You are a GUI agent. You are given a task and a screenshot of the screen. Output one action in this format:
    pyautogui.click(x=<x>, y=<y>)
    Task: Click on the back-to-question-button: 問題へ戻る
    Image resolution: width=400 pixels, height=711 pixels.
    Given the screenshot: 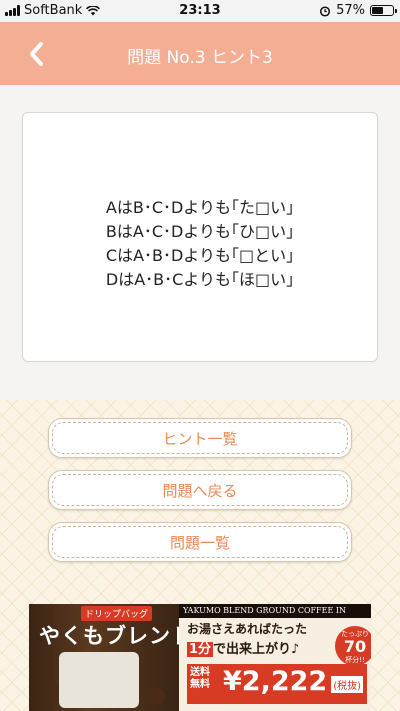 What is the action you would take?
    pyautogui.click(x=200, y=490)
    